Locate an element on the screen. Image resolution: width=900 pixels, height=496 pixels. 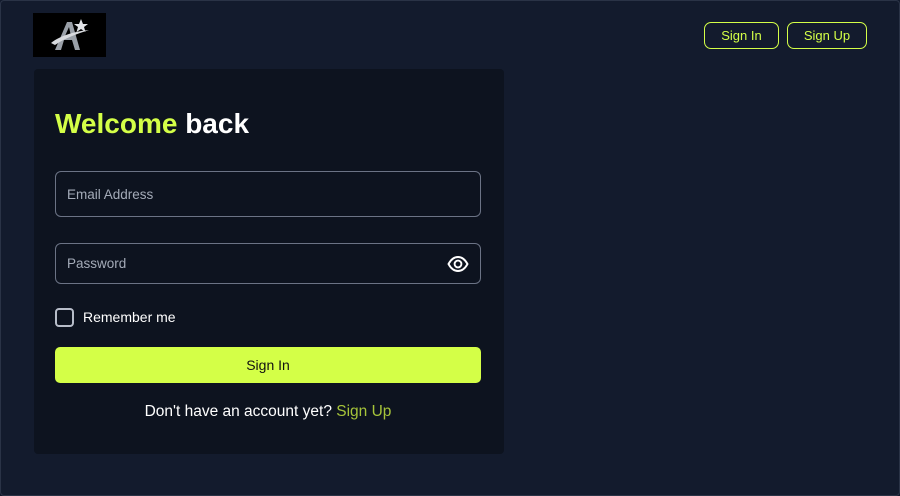
email-input is located at coordinates (268, 194).